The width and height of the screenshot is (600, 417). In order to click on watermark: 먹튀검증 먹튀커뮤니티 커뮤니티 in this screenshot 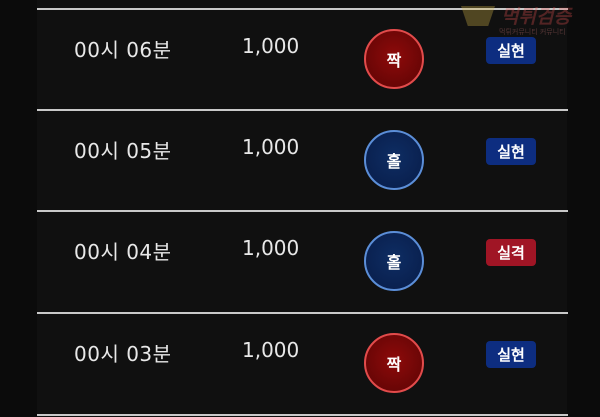, I will do `click(529, 21)`.